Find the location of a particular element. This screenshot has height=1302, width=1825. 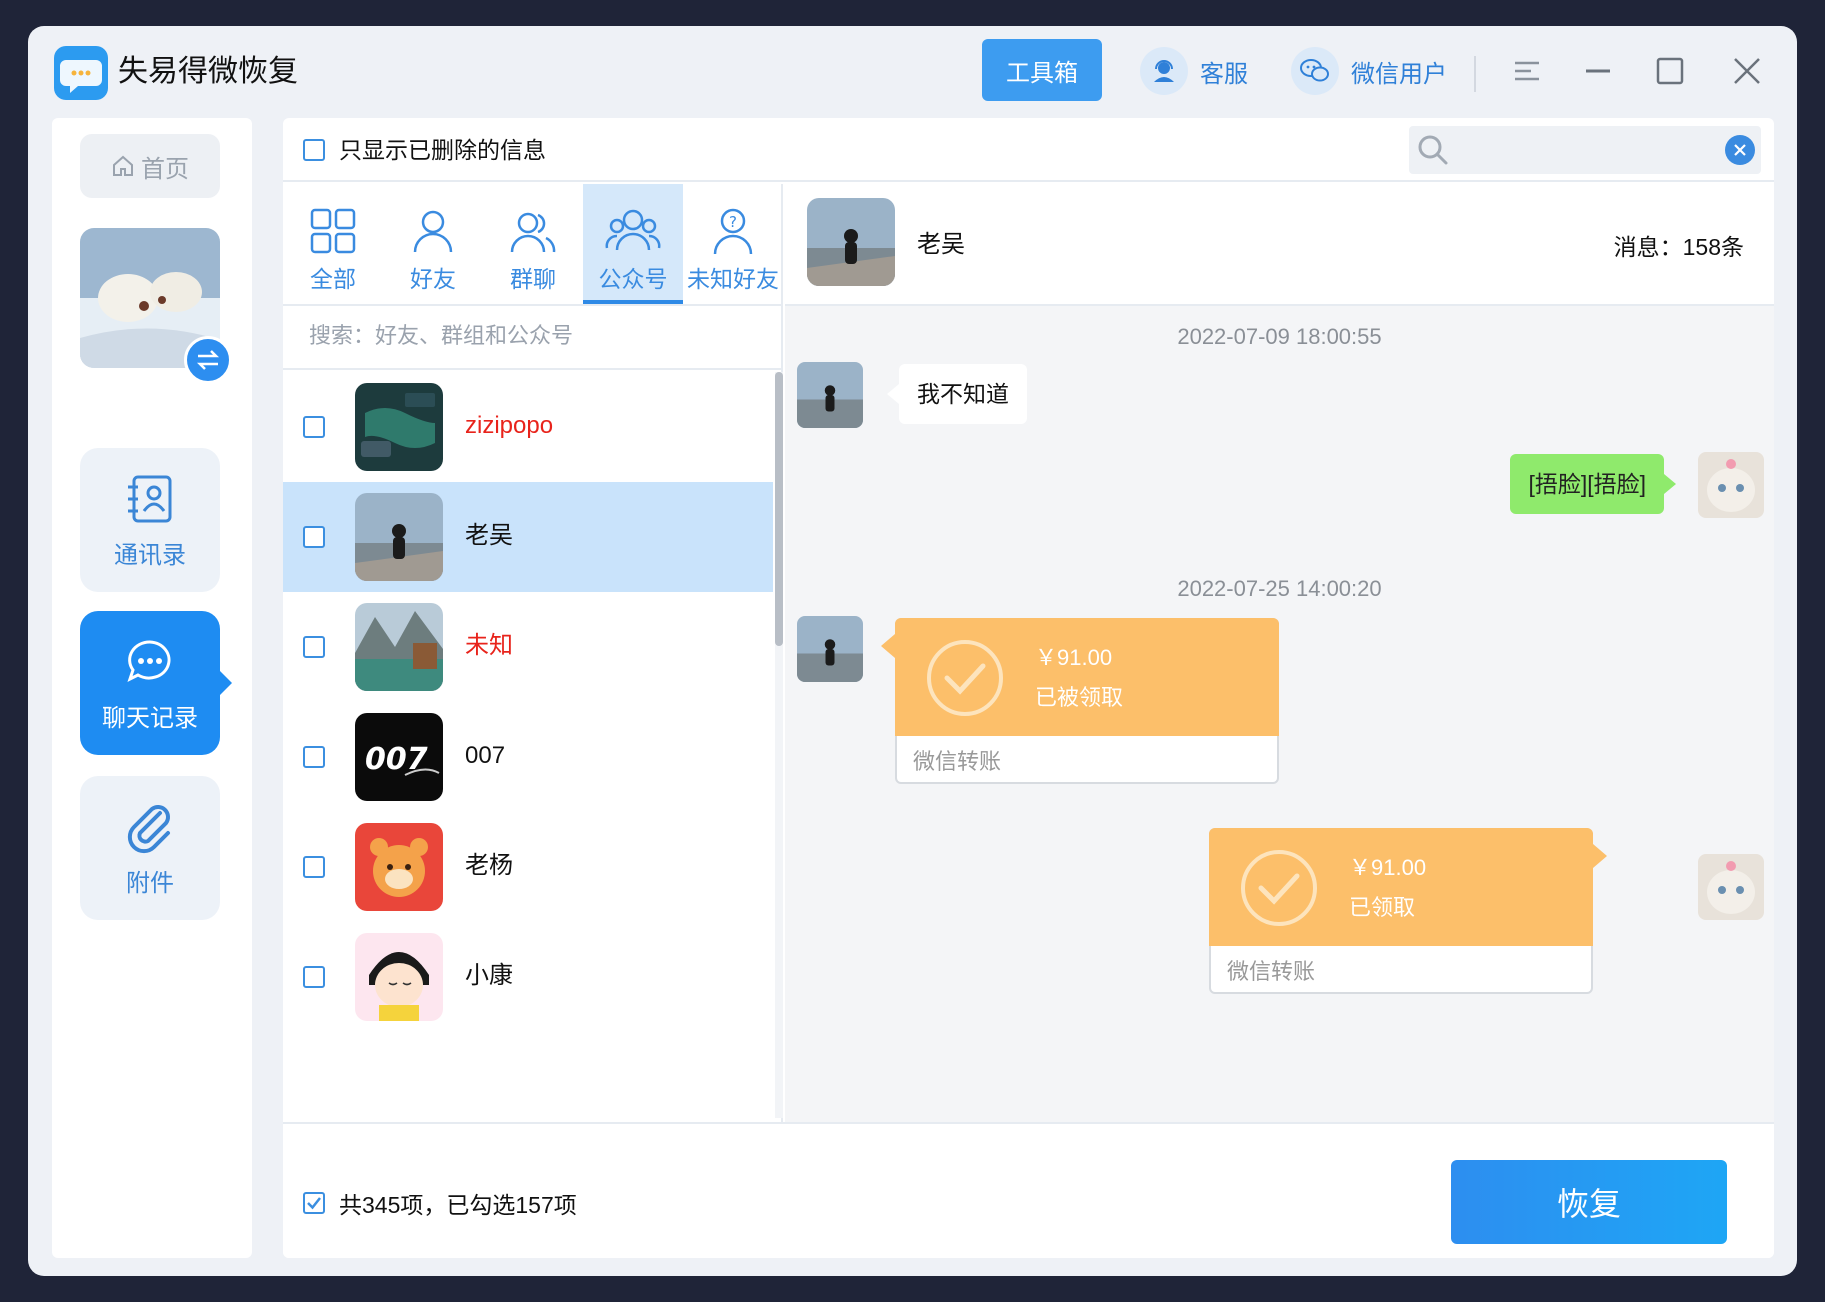

tab-all: 全部 is located at coordinates (333, 244).